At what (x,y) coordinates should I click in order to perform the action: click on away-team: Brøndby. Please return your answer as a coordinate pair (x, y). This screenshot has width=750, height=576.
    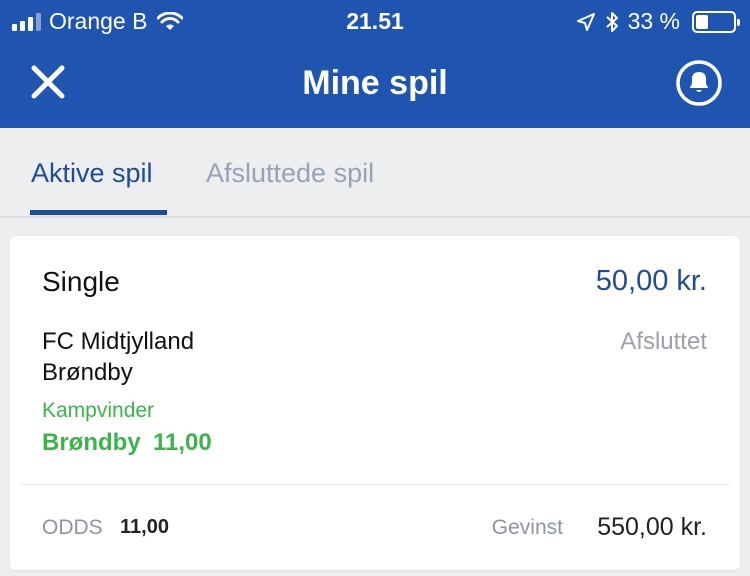
    Looking at the image, I should click on (87, 372).